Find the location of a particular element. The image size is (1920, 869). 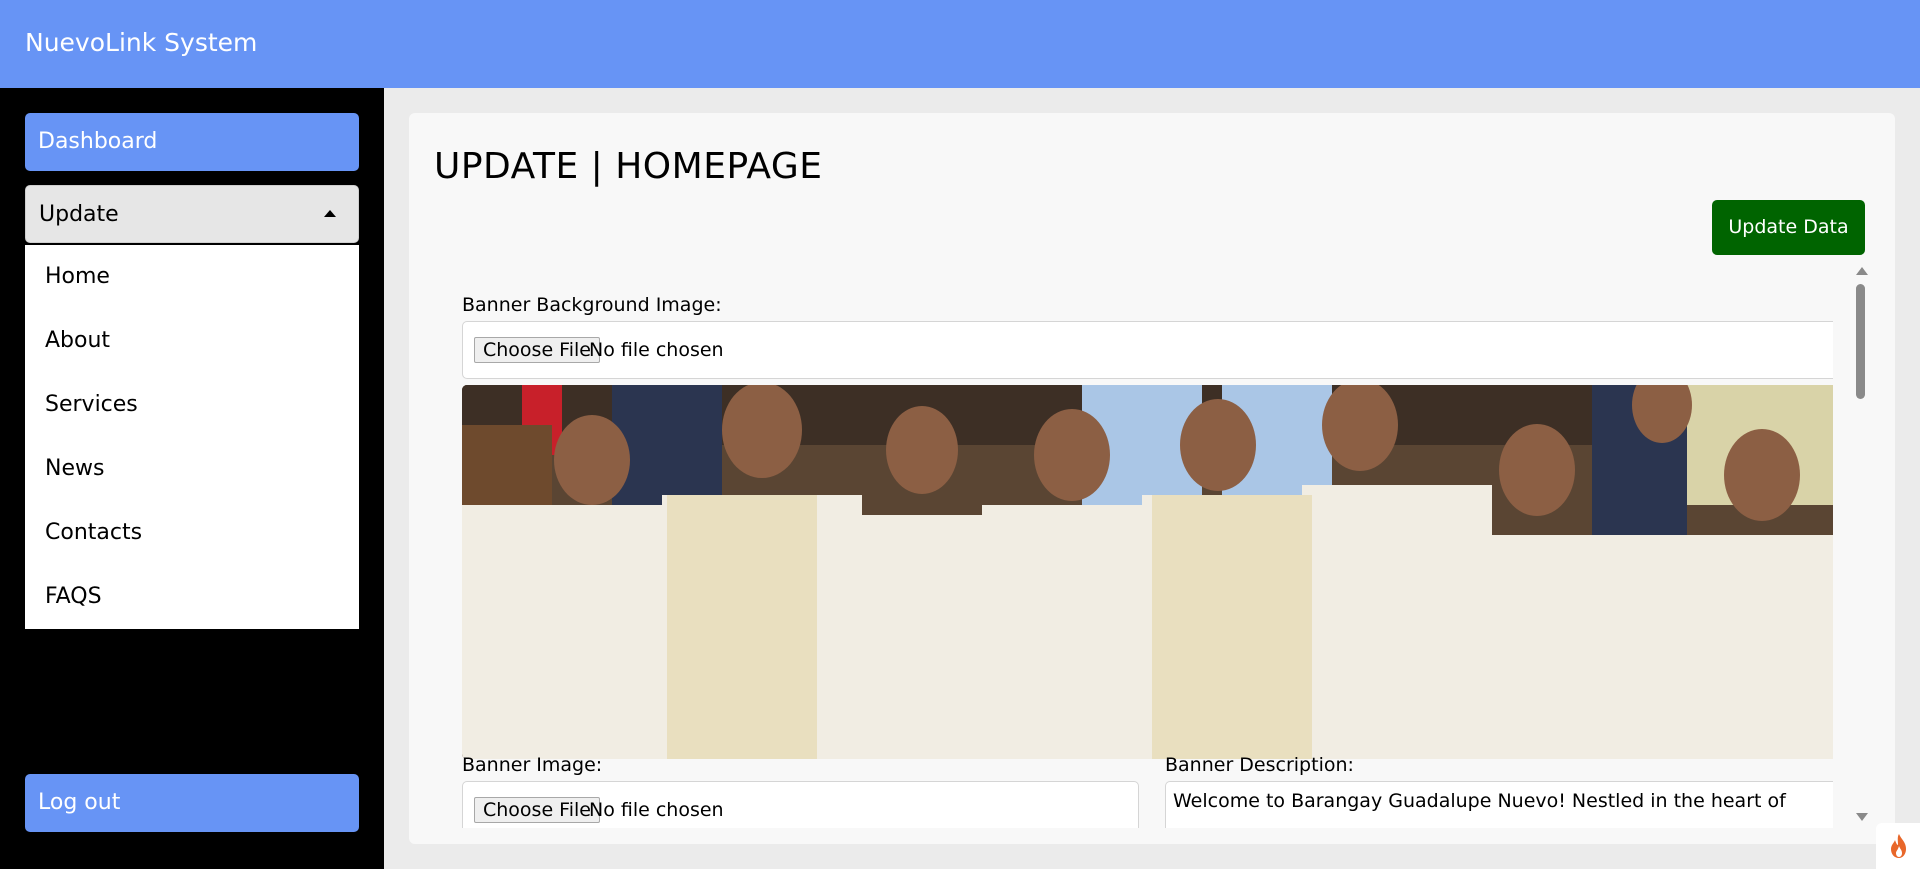

scroll-up-arrow-icon is located at coordinates (1862, 271).